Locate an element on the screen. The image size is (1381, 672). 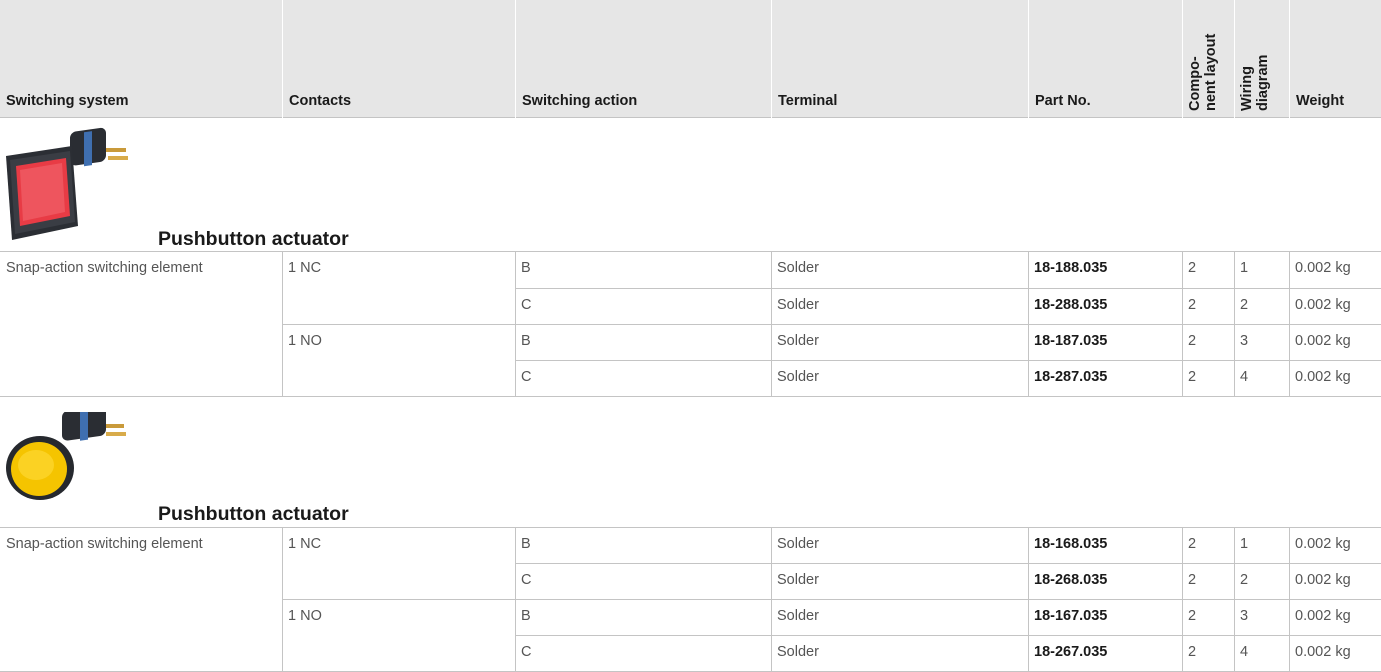
part-no-cell: 18-287.035 is located at coordinates (1071, 377).